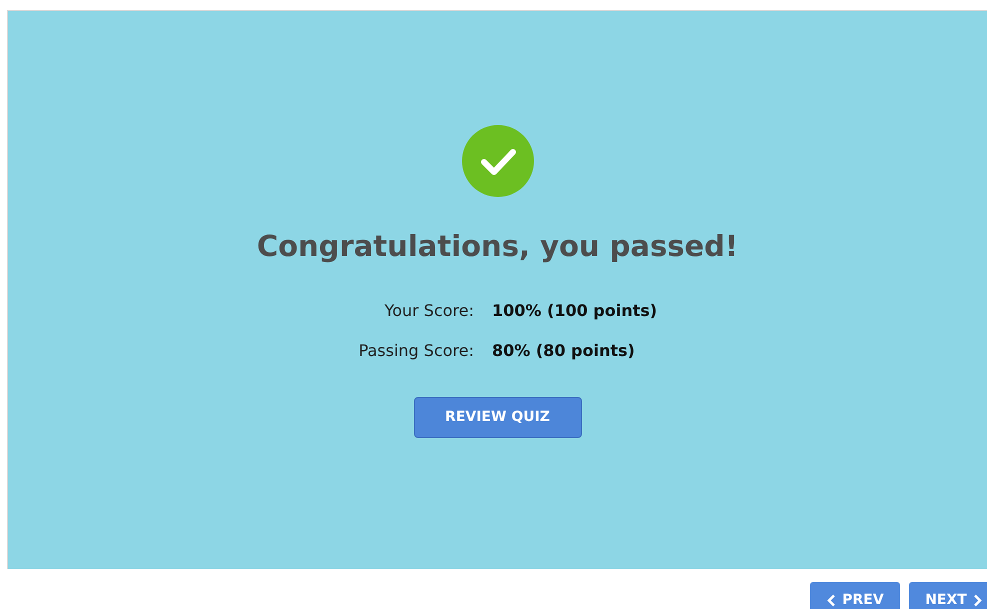 The width and height of the screenshot is (987, 609). Describe the element at coordinates (977, 600) in the screenshot. I see `chevron-right-icon` at that location.